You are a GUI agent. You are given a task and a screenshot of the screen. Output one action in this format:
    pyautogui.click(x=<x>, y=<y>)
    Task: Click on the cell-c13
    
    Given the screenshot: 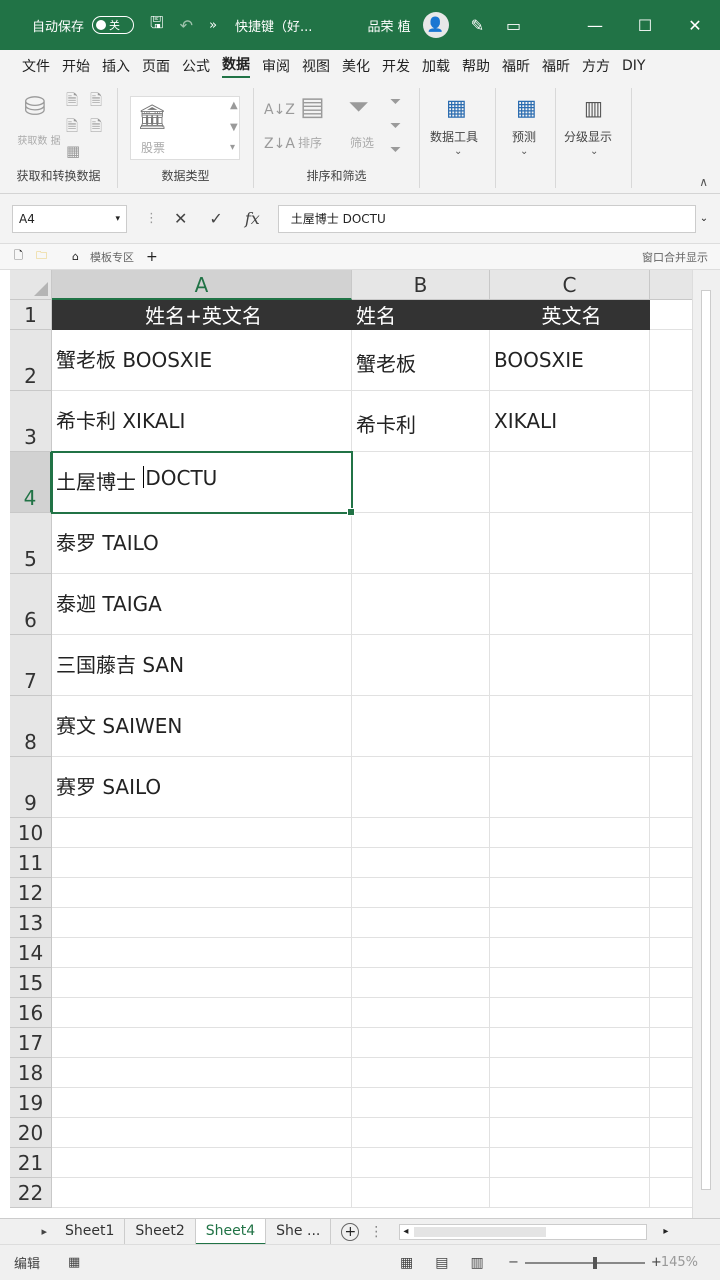 What is the action you would take?
    pyautogui.click(x=570, y=923)
    